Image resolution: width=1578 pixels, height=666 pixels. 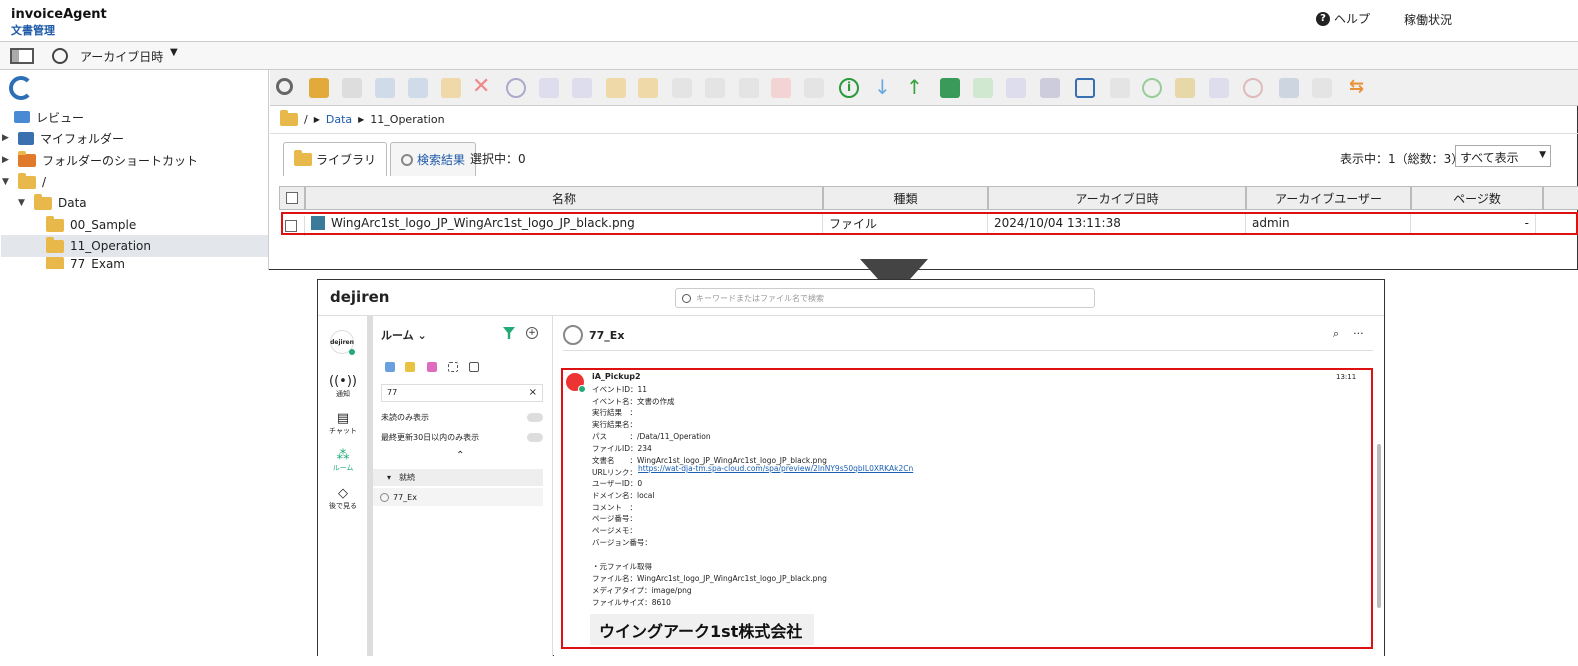 I want to click on breadcrumb: / ▶ Data ▶ 11_Operation, so click(x=924, y=120).